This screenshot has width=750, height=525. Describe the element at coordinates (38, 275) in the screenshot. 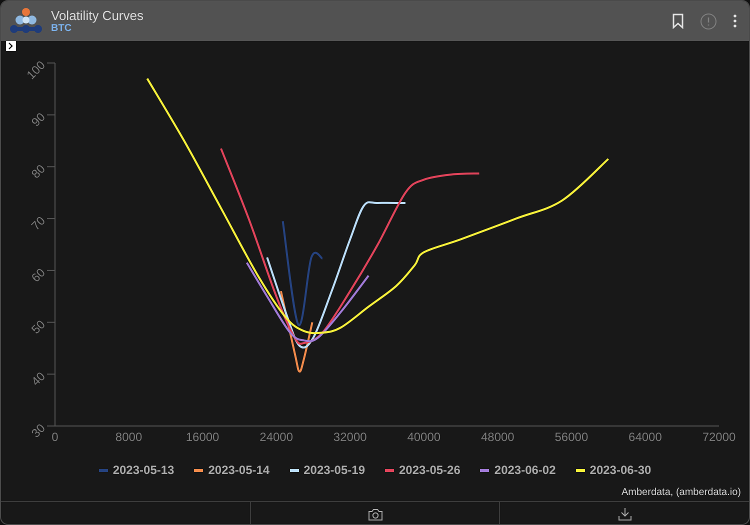

I see `y-tick-label: 60` at that location.